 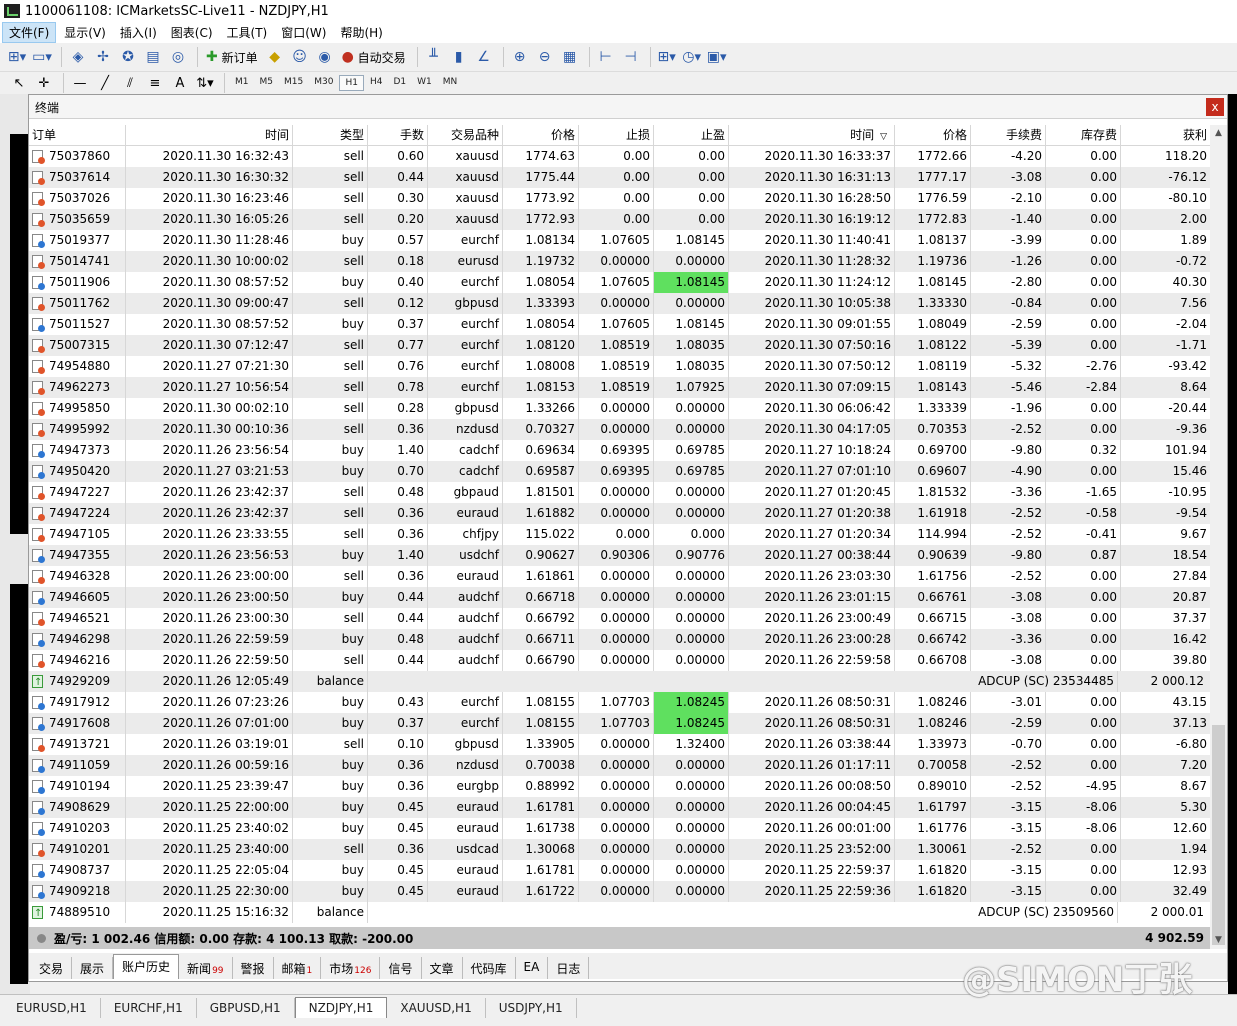 What do you see at coordinates (442, 968) in the screenshot?
I see `terminal-tab: 文章` at bounding box center [442, 968].